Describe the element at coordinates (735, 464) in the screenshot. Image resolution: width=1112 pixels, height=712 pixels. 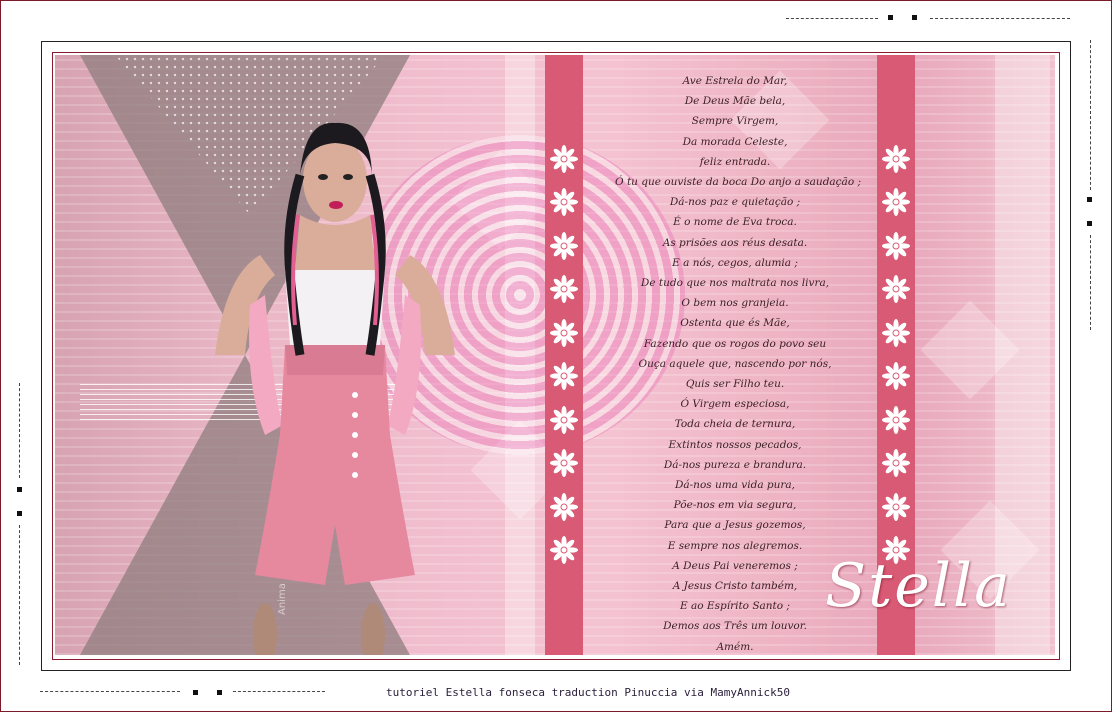
I see `poem-line: Dá-nos pureza e brandura.` at that location.